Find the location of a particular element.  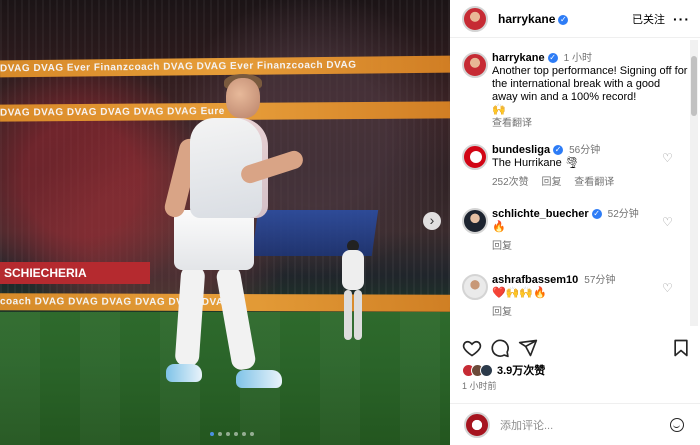

comment-text: ❤️🙌🙌🔥 is located at coordinates (519, 293).